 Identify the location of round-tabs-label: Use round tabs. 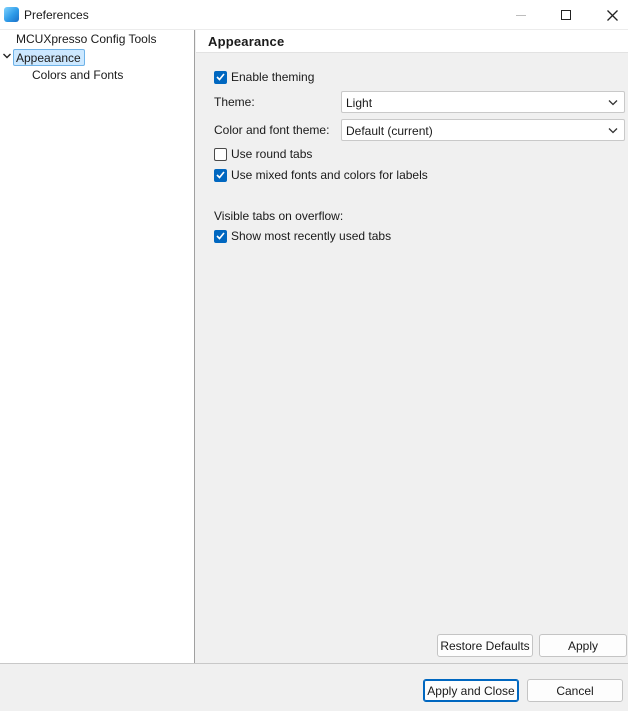
(272, 154).